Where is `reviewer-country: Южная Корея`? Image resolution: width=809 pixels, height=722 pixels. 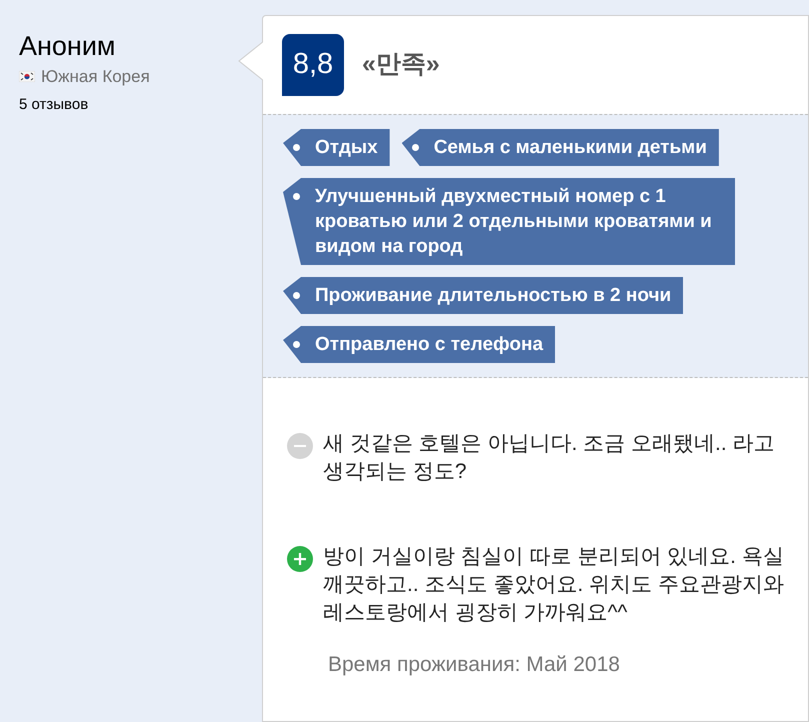
reviewer-country: Южная Корея is located at coordinates (95, 77).